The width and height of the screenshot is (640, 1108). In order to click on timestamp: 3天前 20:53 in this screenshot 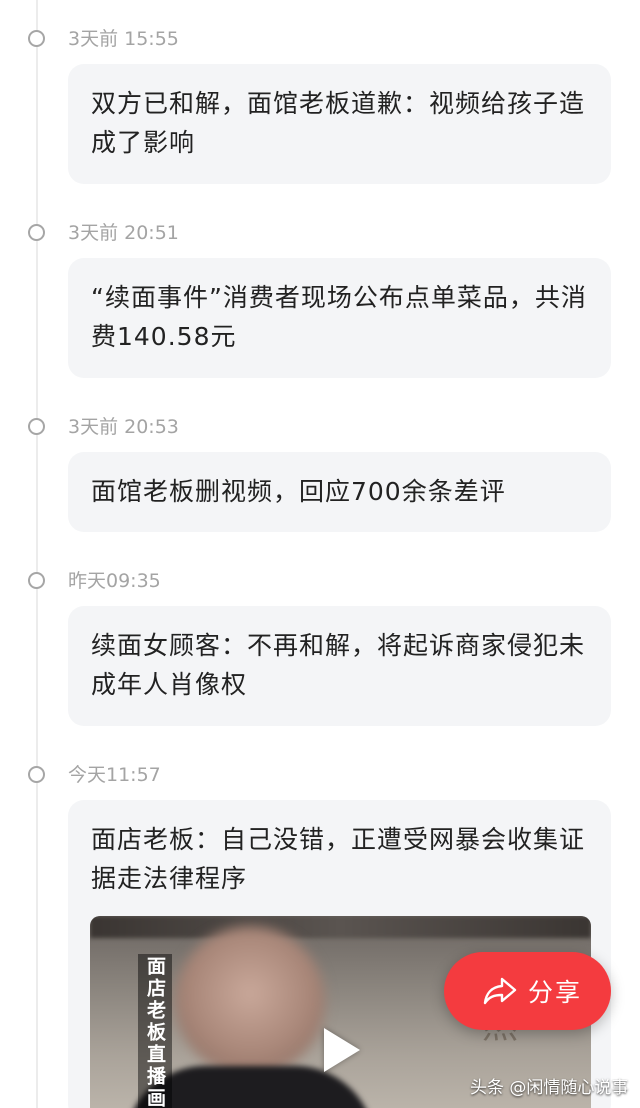, I will do `click(123, 427)`.